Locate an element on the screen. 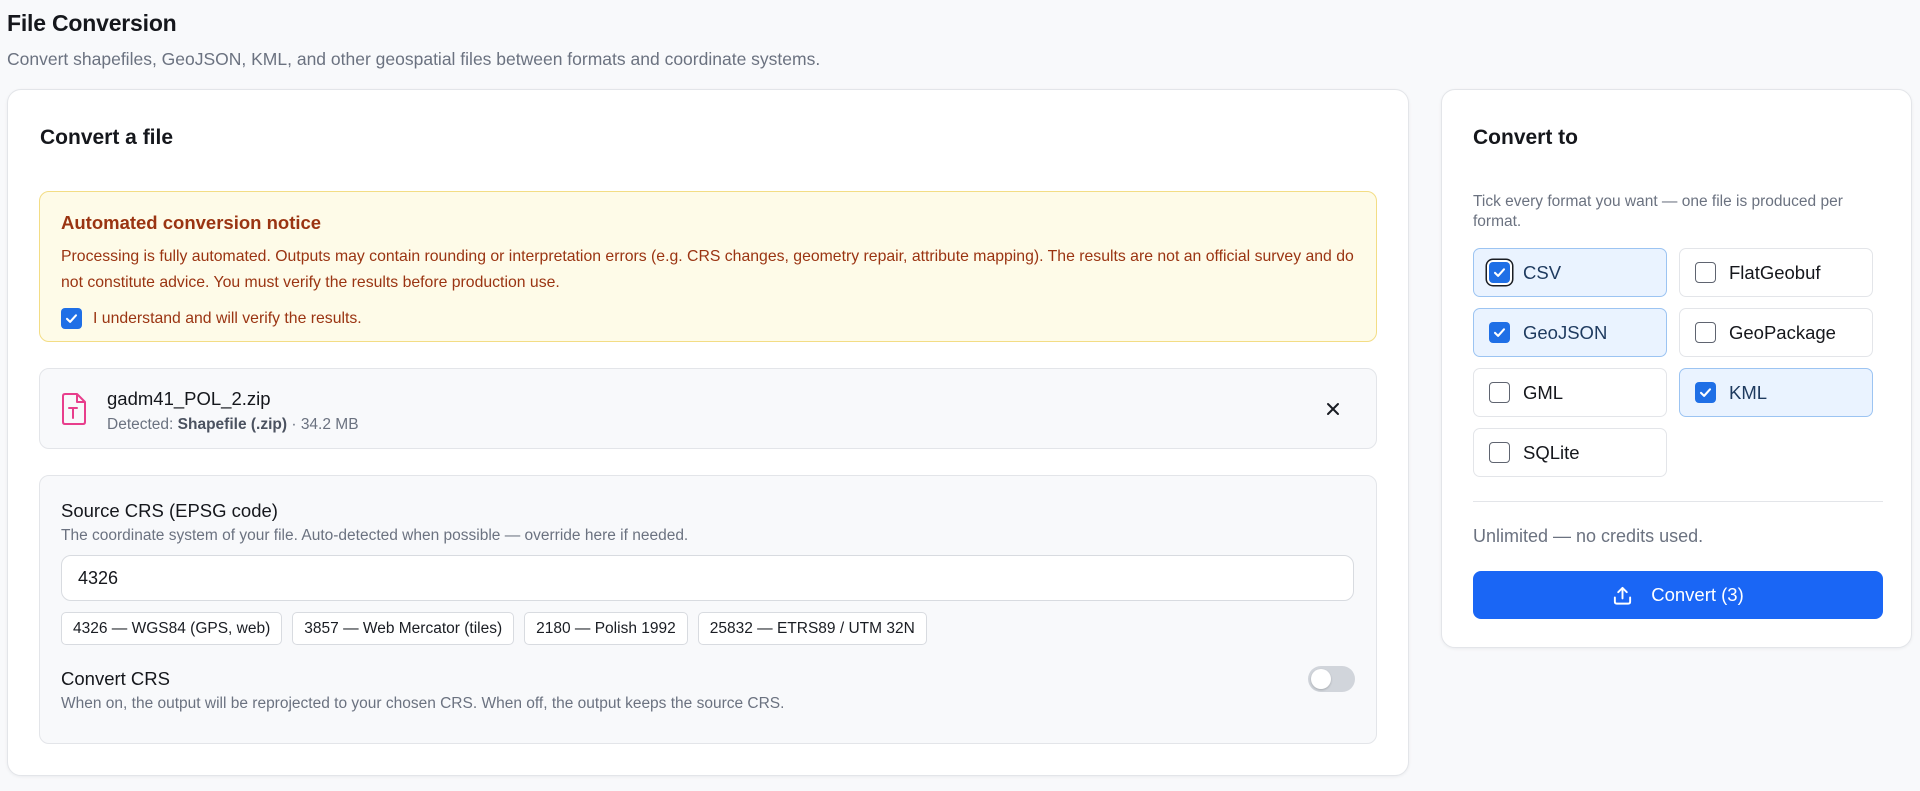  detected-type: Shapefile (.zip) is located at coordinates (232, 424).